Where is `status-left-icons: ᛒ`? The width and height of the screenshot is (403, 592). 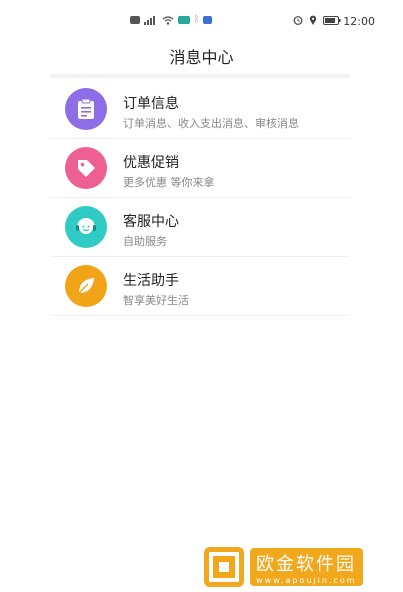 status-left-icons: ᛒ is located at coordinates (171, 20).